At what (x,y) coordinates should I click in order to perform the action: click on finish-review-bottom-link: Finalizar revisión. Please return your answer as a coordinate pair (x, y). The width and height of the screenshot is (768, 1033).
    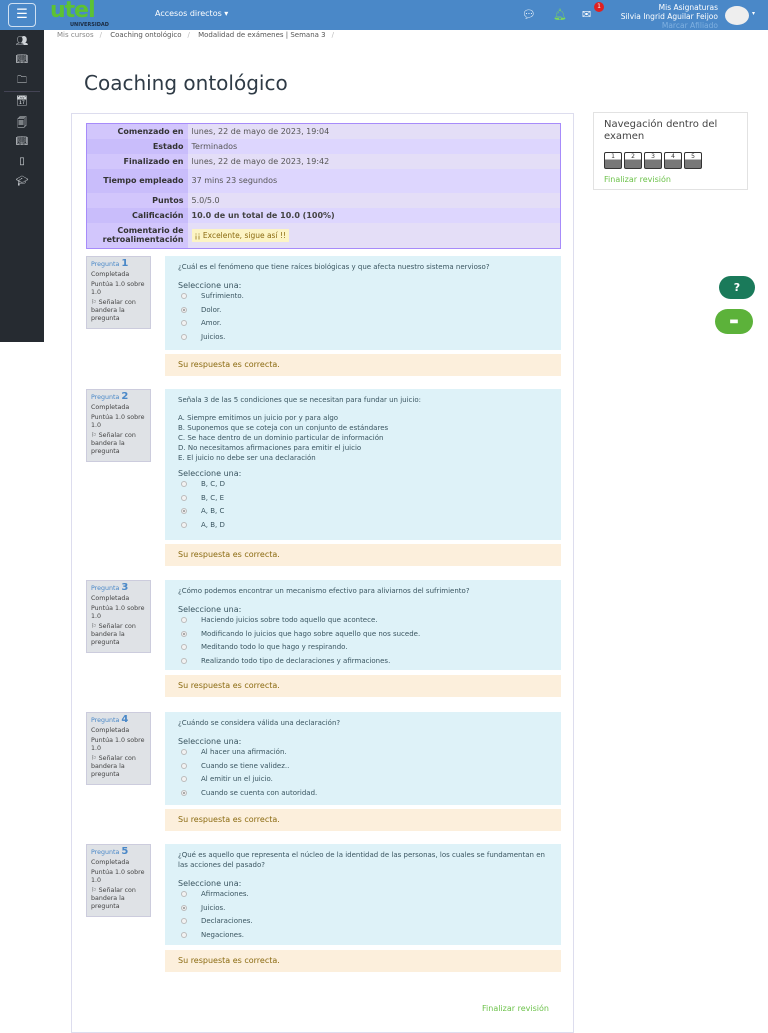
    Looking at the image, I should click on (515, 1008).